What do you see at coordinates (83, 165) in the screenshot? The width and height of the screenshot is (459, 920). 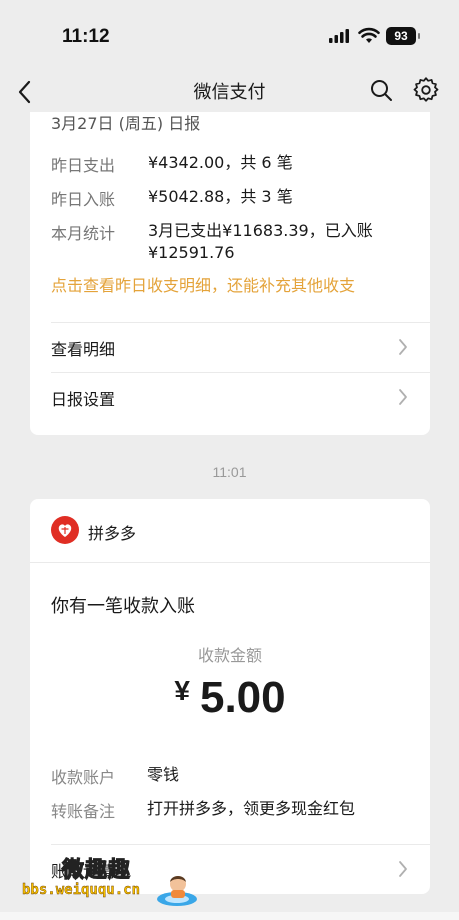 I see `row-label: 昨日支出` at bounding box center [83, 165].